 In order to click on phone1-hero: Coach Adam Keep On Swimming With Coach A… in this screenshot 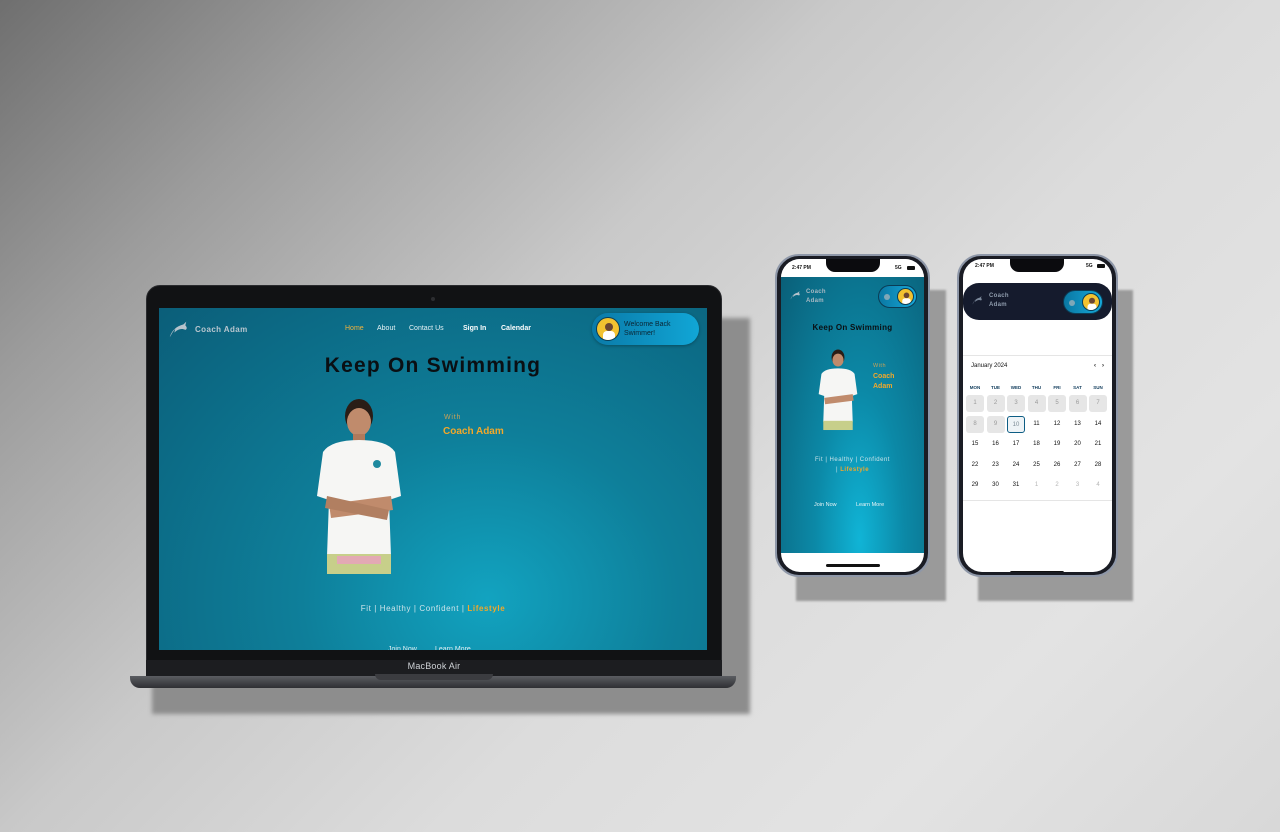, I will do `click(852, 415)`.